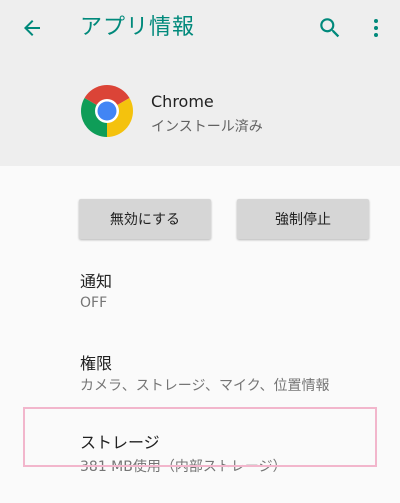  I want to click on notifications-summary: OFF, so click(94, 303).